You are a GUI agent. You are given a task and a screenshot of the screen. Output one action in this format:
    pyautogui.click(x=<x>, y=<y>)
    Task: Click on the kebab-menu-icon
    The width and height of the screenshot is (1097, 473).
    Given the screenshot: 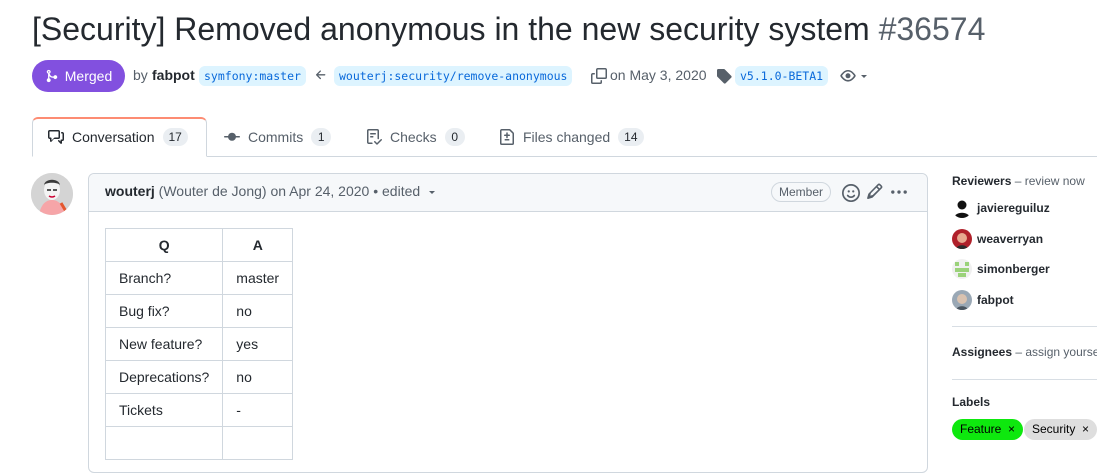 What is the action you would take?
    pyautogui.click(x=899, y=194)
    